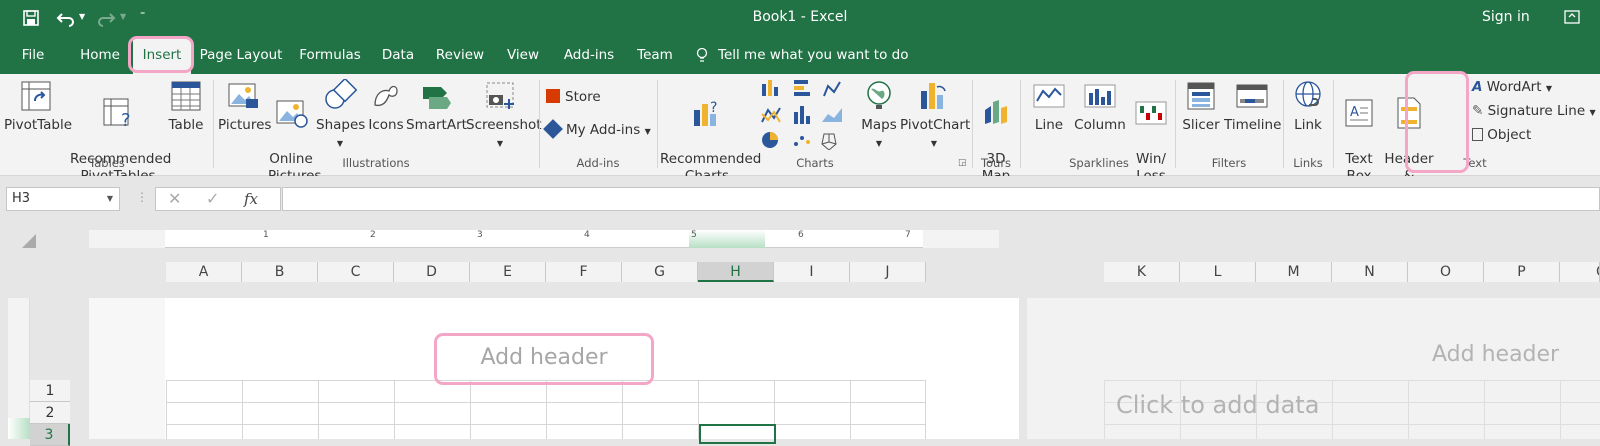 The width and height of the screenshot is (1600, 446). What do you see at coordinates (341, 94) in the screenshot?
I see `shapes-icon` at bounding box center [341, 94].